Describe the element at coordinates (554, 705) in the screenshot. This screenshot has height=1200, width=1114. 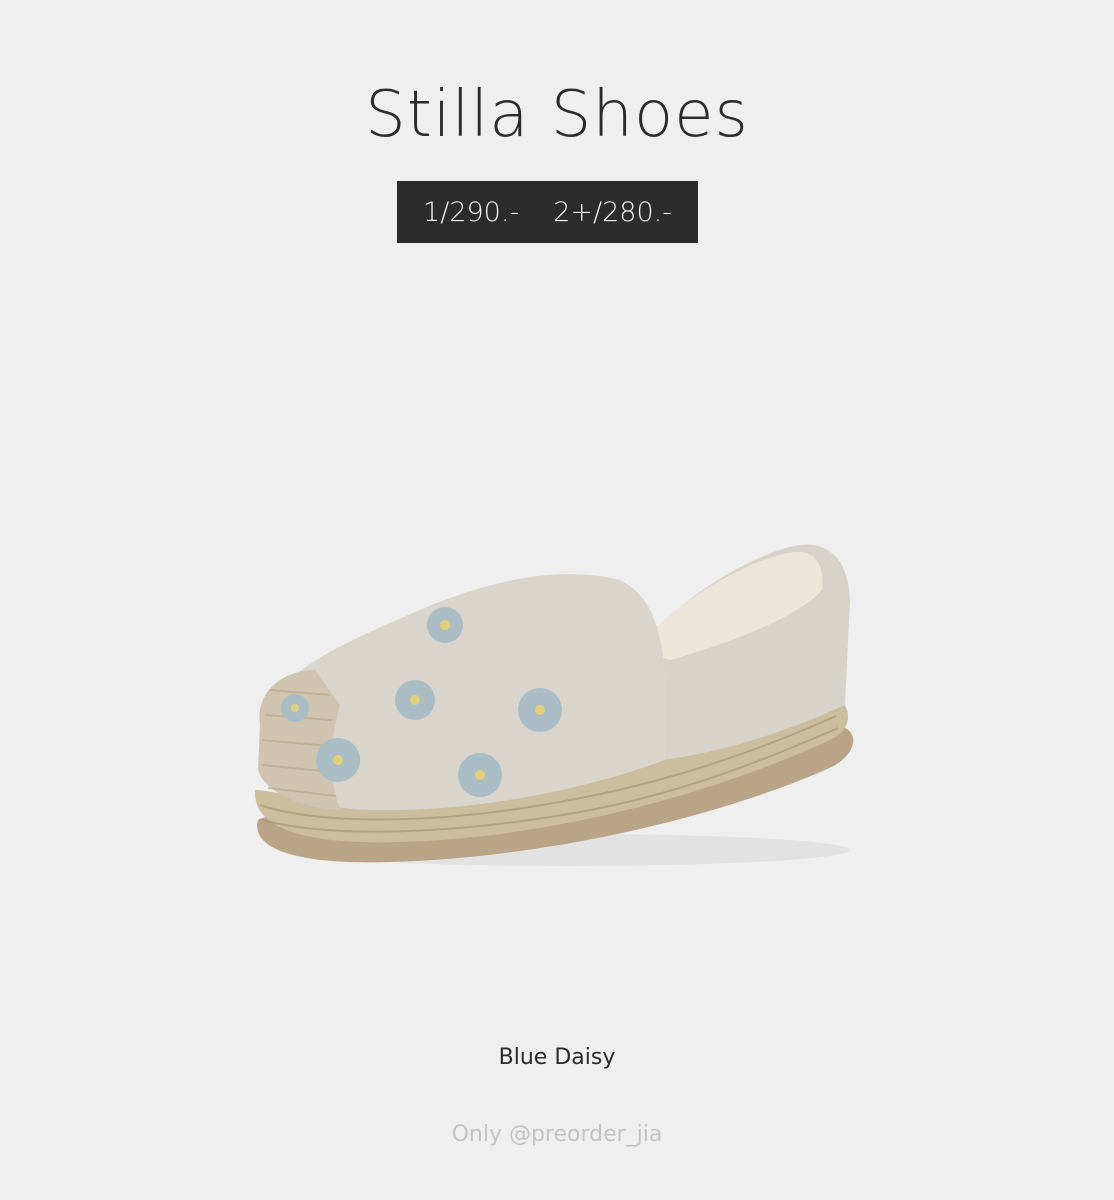
I see `espadrille-shoe-image` at that location.